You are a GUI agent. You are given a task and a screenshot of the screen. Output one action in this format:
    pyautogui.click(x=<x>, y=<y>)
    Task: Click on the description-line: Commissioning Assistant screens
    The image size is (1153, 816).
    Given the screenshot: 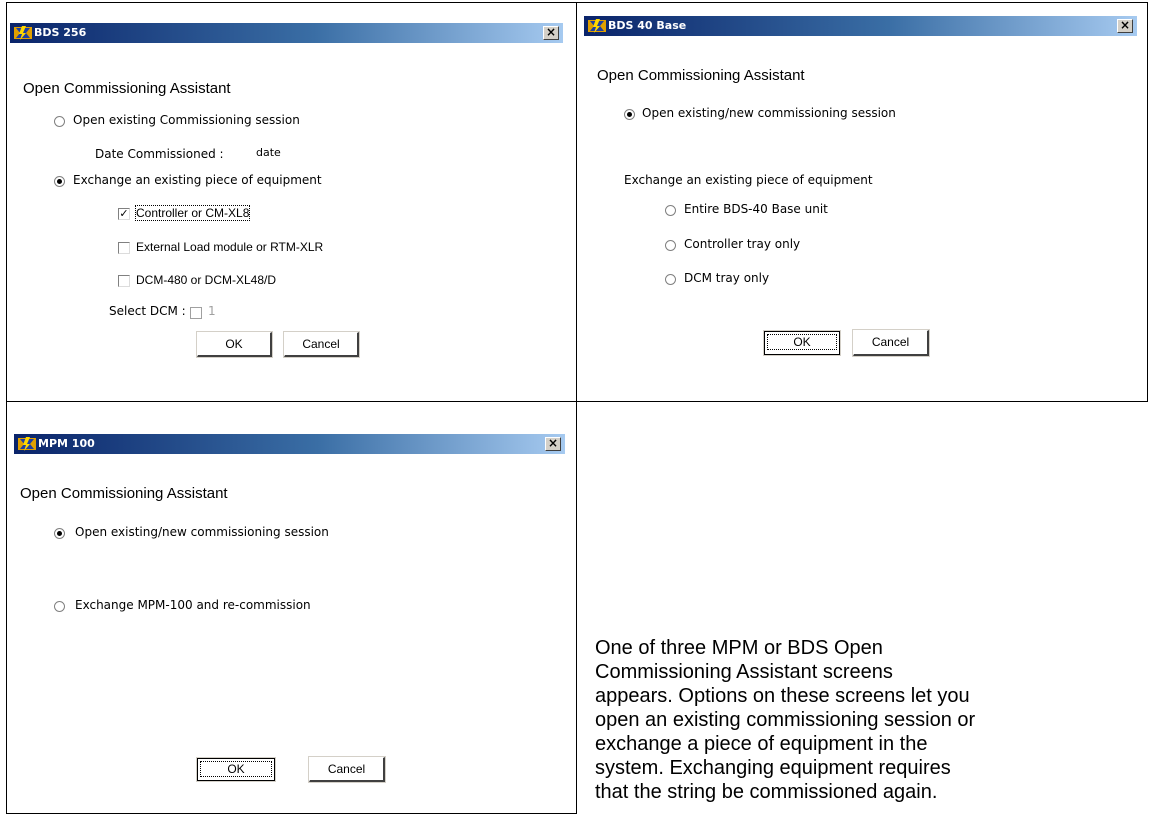 What is the action you would take?
    pyautogui.click(x=744, y=672)
    